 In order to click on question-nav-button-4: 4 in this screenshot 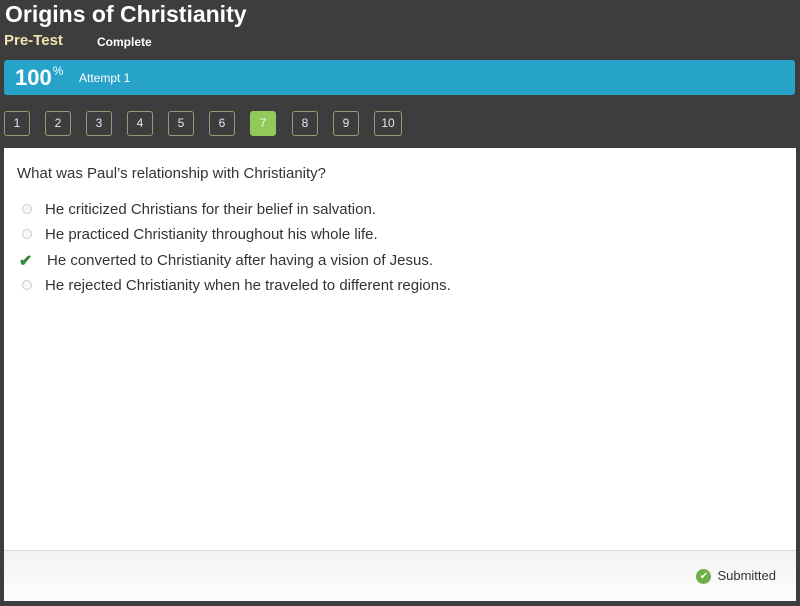, I will do `click(140, 123)`.